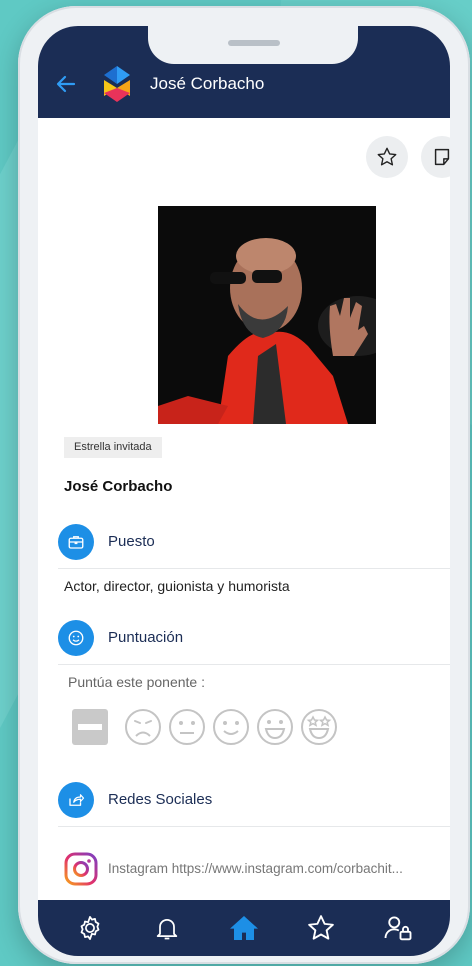 The width and height of the screenshot is (472, 966). I want to click on star-icon, so click(320, 927).